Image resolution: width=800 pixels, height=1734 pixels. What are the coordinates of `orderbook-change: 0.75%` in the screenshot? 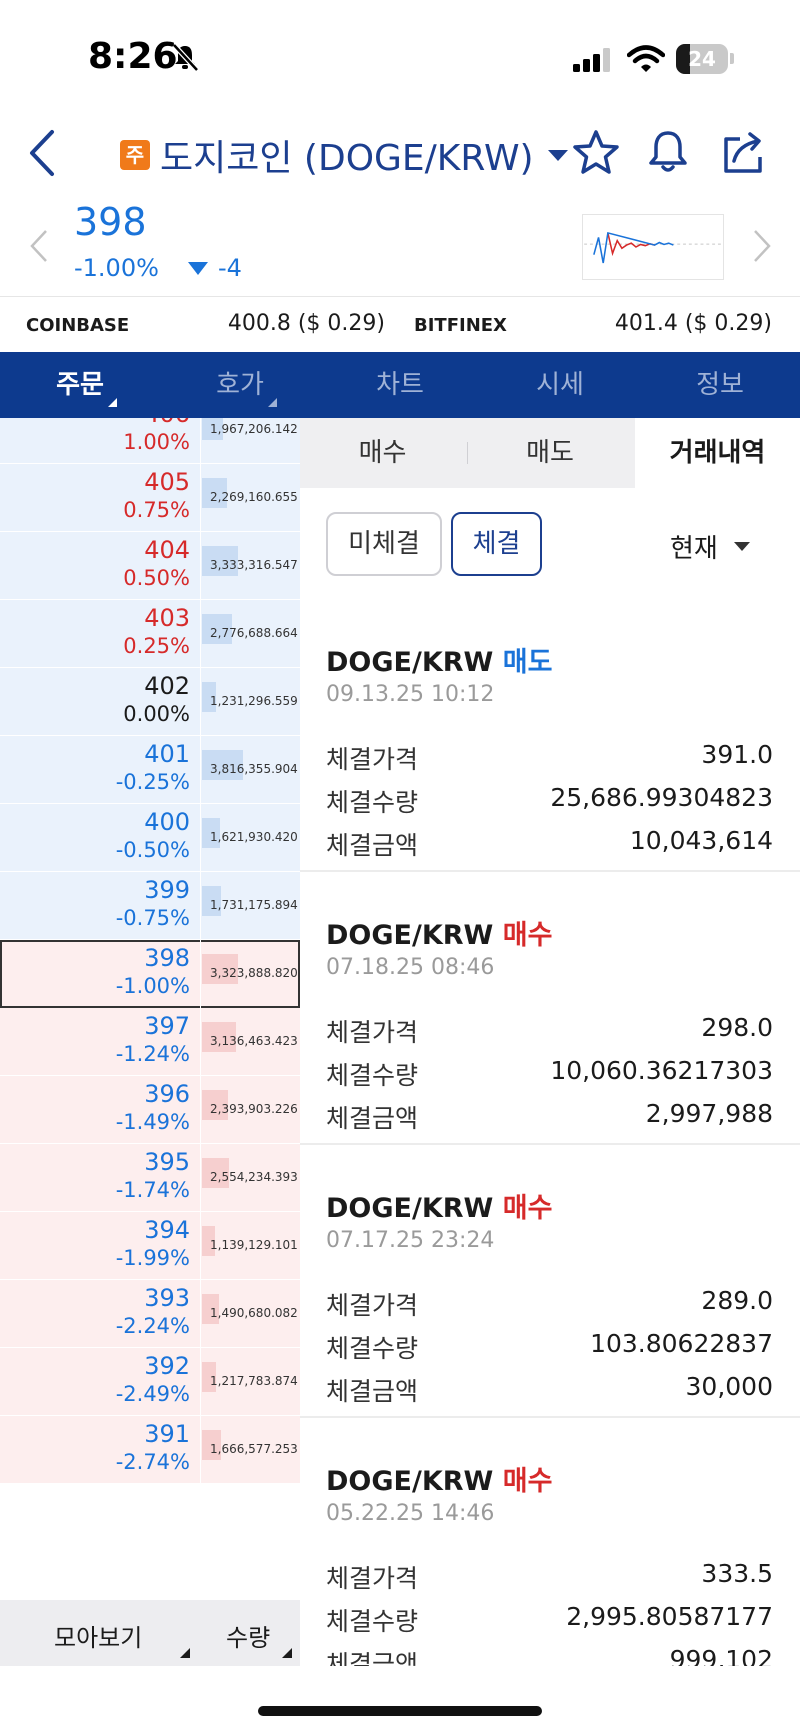 It's located at (156, 510).